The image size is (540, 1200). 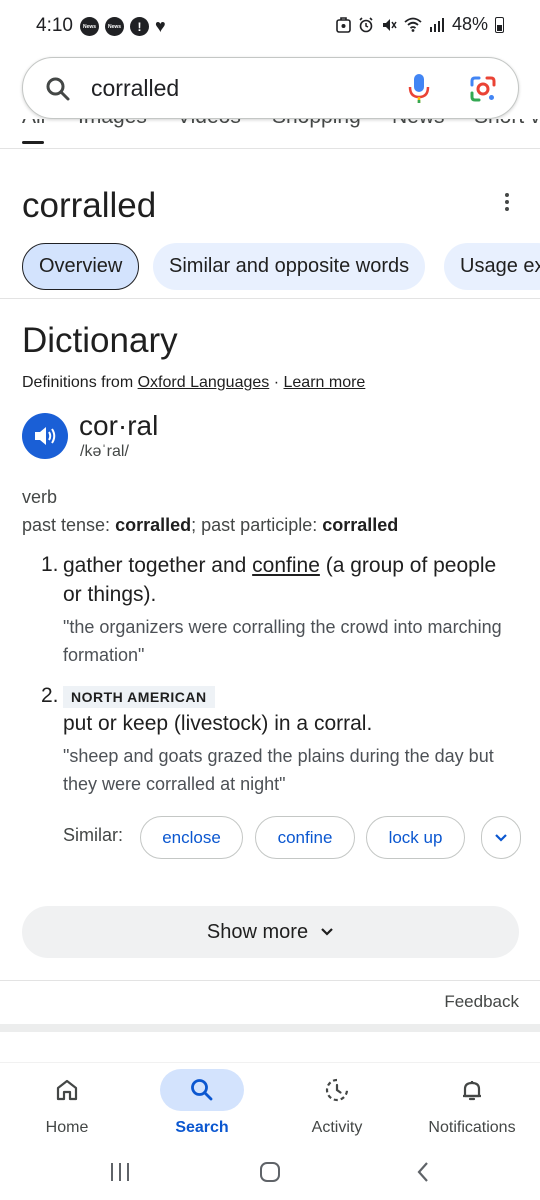 What do you see at coordinates (78, 382) in the screenshot?
I see `source-prefix: Definitions from` at bounding box center [78, 382].